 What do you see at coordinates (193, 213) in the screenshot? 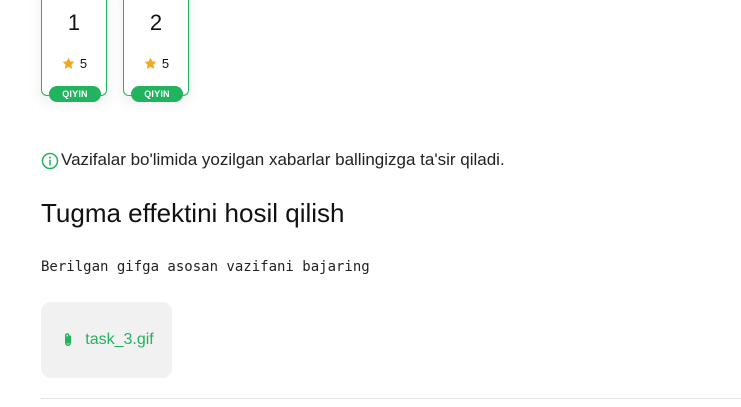
I see `task-title: Tugma effektini hosil qilish` at bounding box center [193, 213].